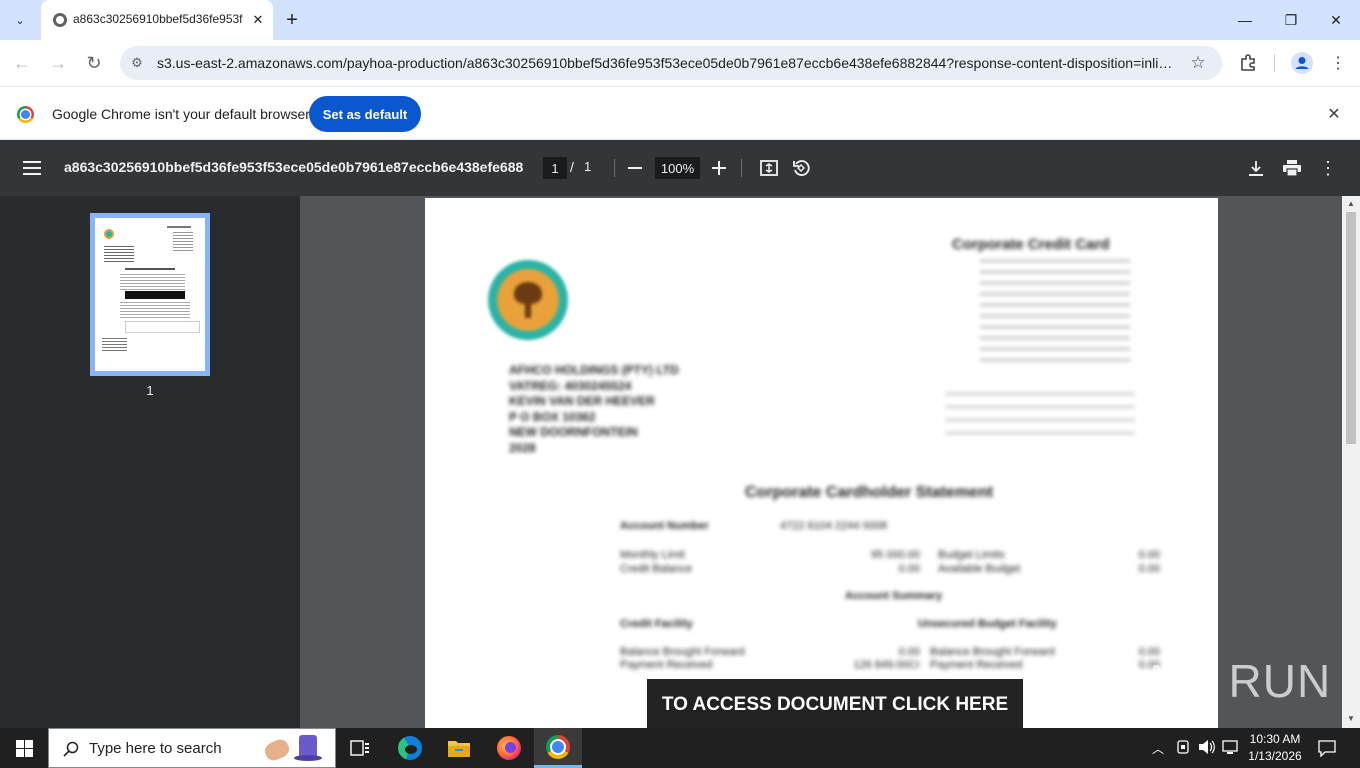 This screenshot has height=768, width=1360. Describe the element at coordinates (20, 20) in the screenshot. I see `tab-search-chevron-icon: ⌄` at that location.